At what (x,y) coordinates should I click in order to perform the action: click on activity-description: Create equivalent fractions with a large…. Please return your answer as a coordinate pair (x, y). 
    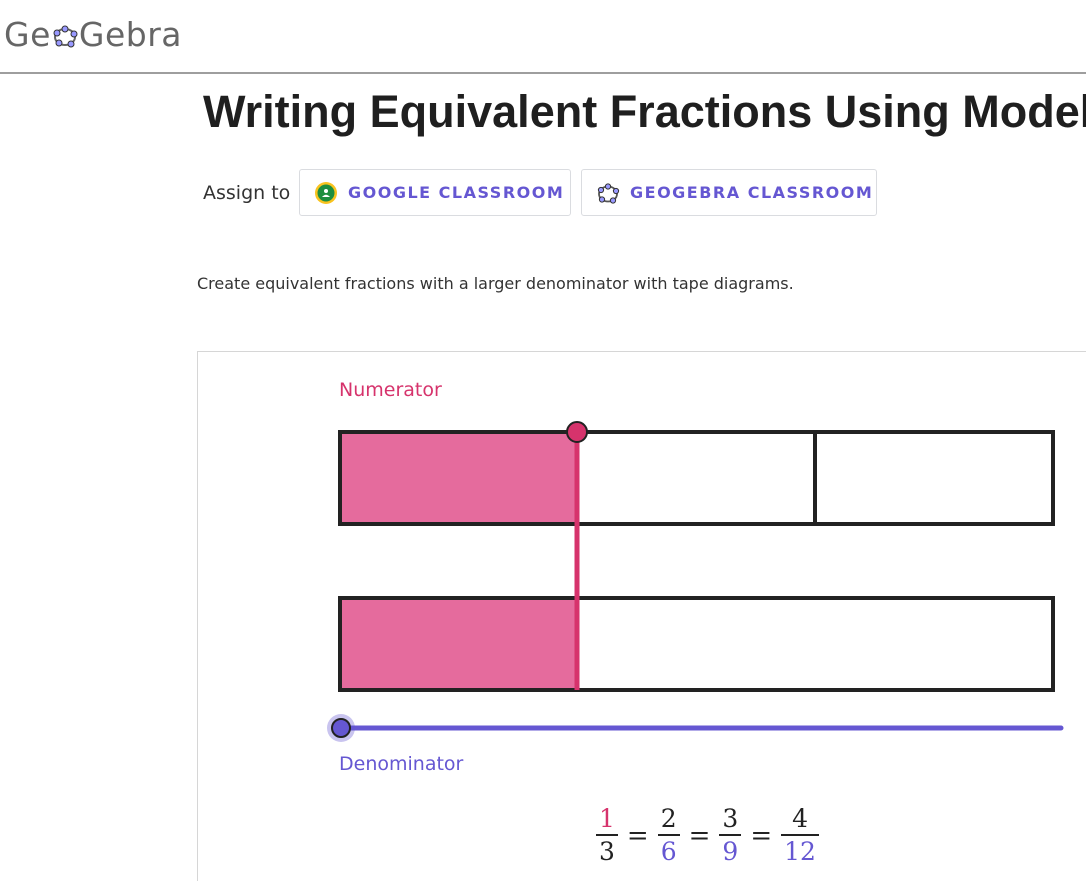
    Looking at the image, I should click on (495, 283).